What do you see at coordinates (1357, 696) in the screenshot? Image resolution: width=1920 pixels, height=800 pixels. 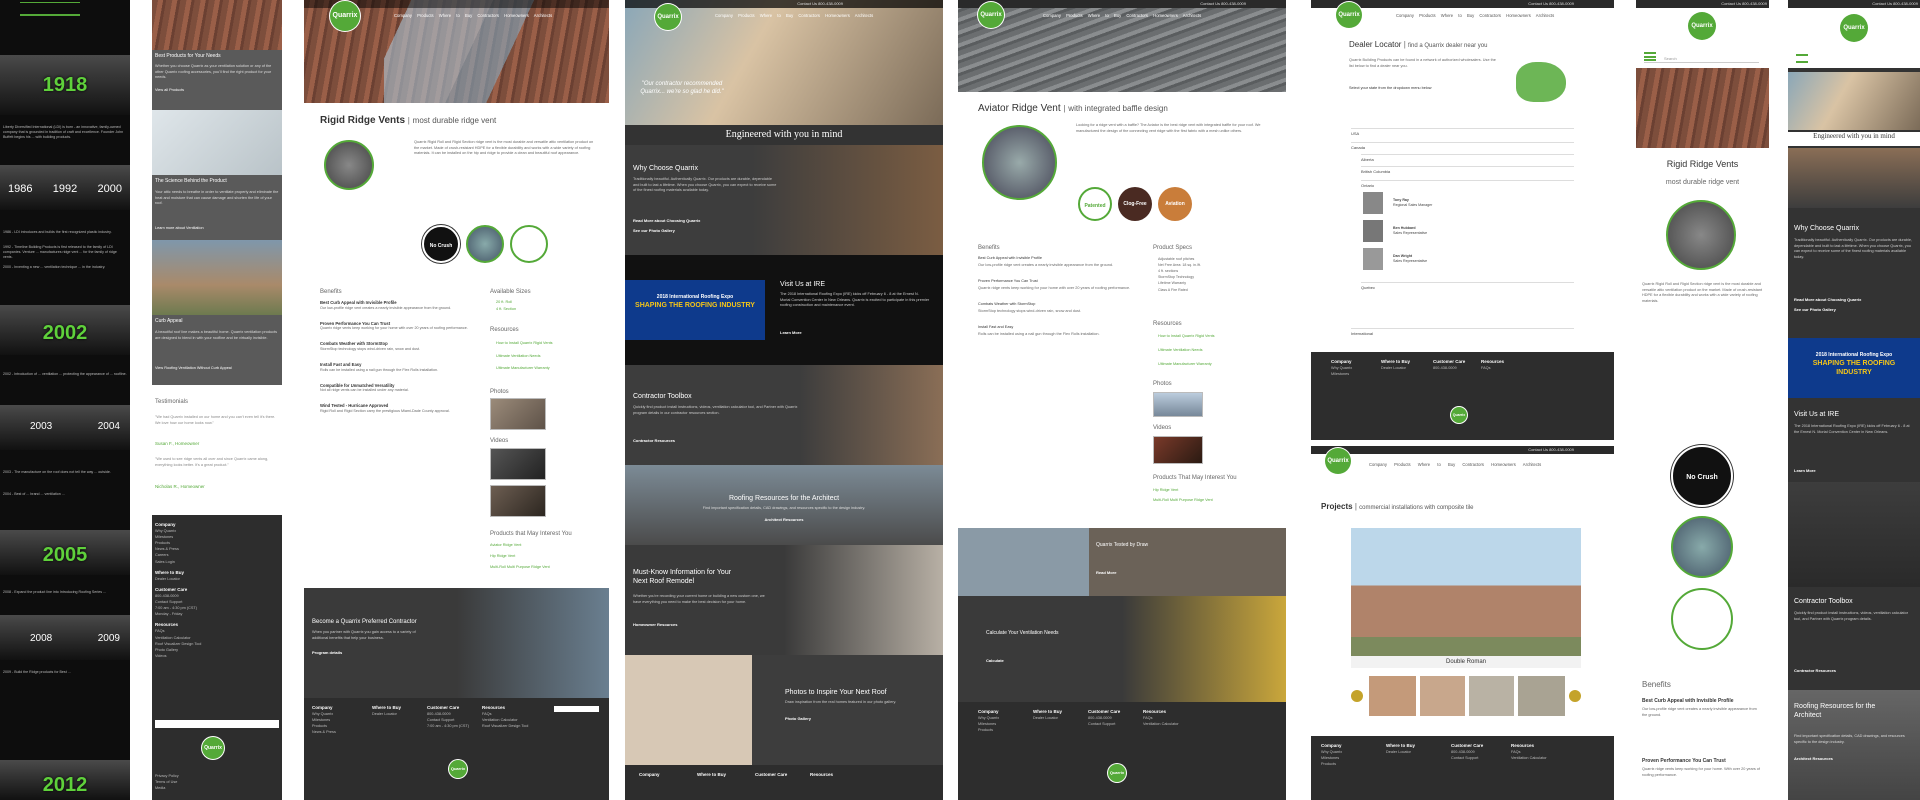 I see `prev-arrow-icon` at bounding box center [1357, 696].